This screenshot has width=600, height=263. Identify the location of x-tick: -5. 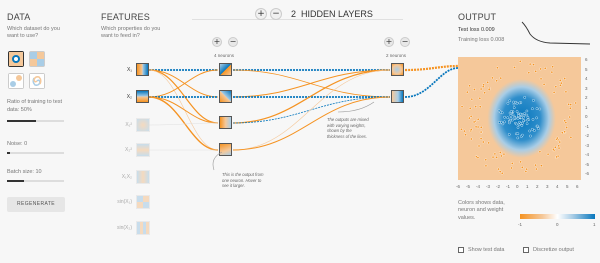
(468, 186).